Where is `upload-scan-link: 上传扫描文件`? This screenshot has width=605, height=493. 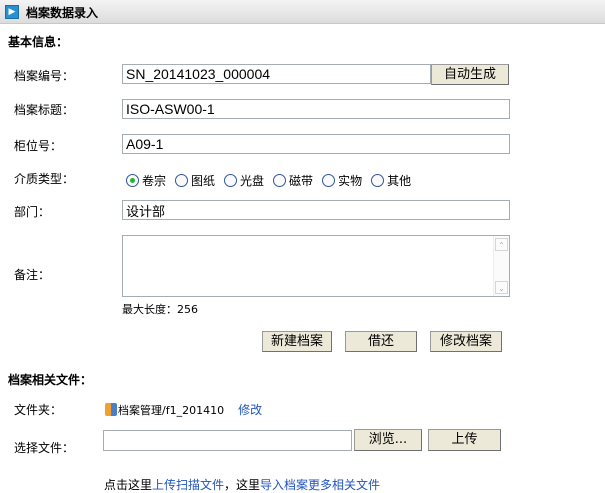 upload-scan-link: 上传扫描文件 is located at coordinates (188, 485).